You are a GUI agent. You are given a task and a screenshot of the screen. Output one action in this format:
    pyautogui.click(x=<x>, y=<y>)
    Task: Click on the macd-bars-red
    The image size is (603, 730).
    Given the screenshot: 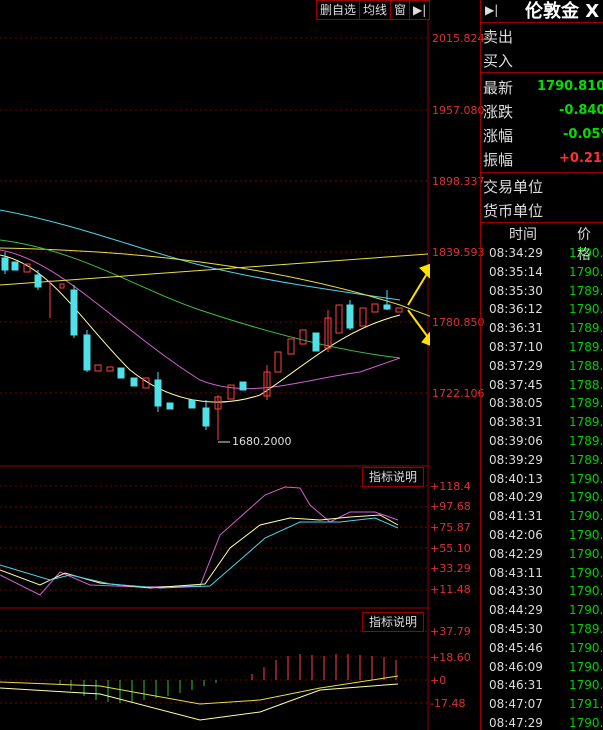 What is the action you would take?
    pyautogui.click(x=324, y=667)
    